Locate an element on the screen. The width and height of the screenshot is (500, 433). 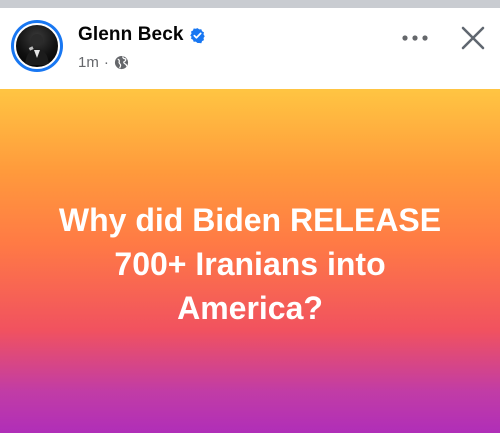
close-icon is located at coordinates (473, 38).